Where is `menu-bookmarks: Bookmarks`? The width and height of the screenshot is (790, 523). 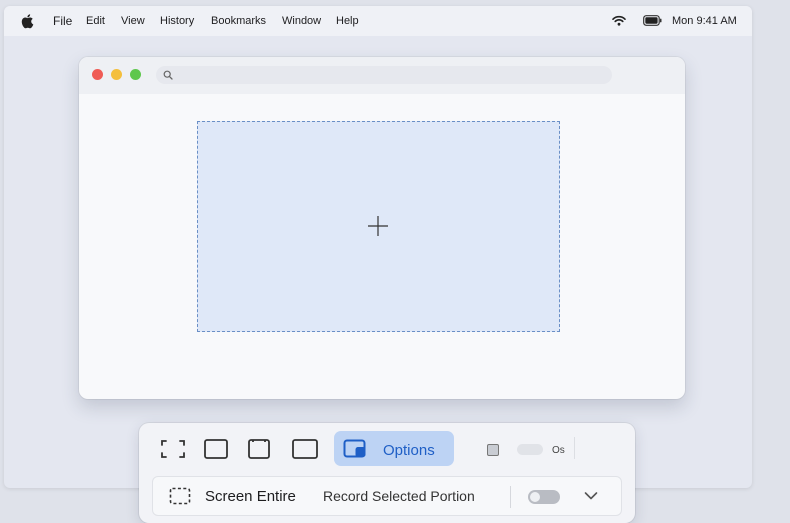 menu-bookmarks: Bookmarks is located at coordinates (238, 21).